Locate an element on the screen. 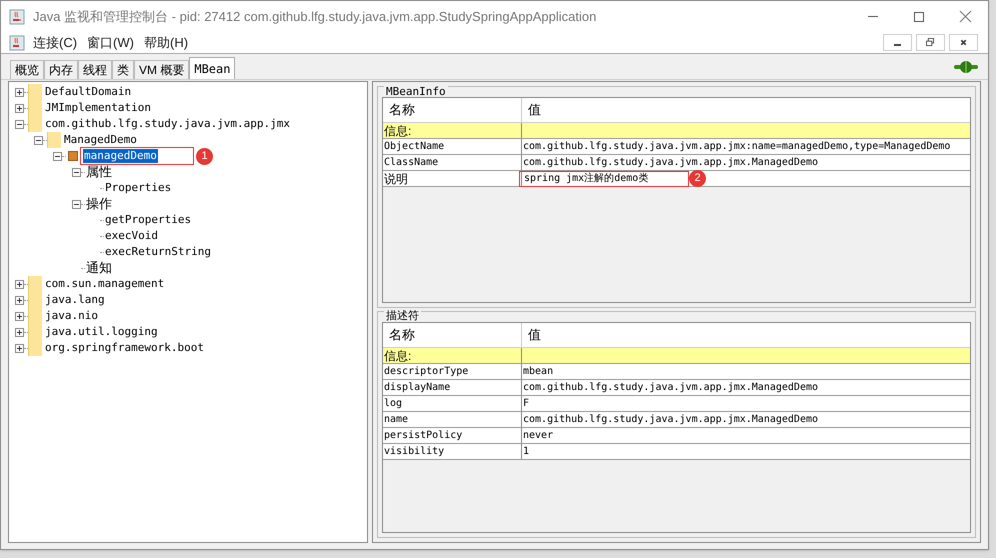 This screenshot has height=558, width=996. tree-item: 属性 is located at coordinates (99, 172).